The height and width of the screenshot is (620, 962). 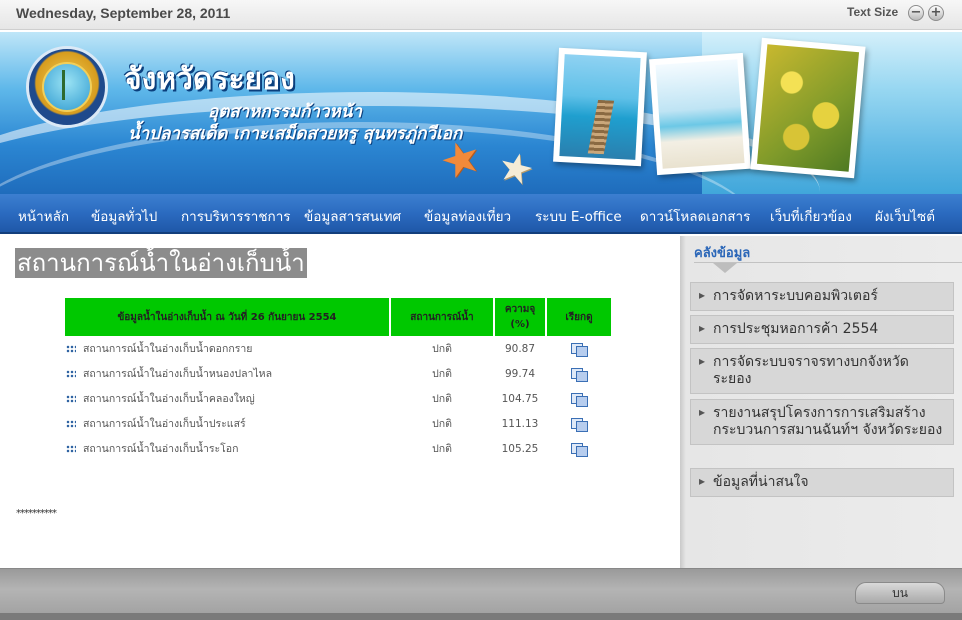 I want to click on nav-e-office: ระบบ E-office, so click(x=578, y=216).